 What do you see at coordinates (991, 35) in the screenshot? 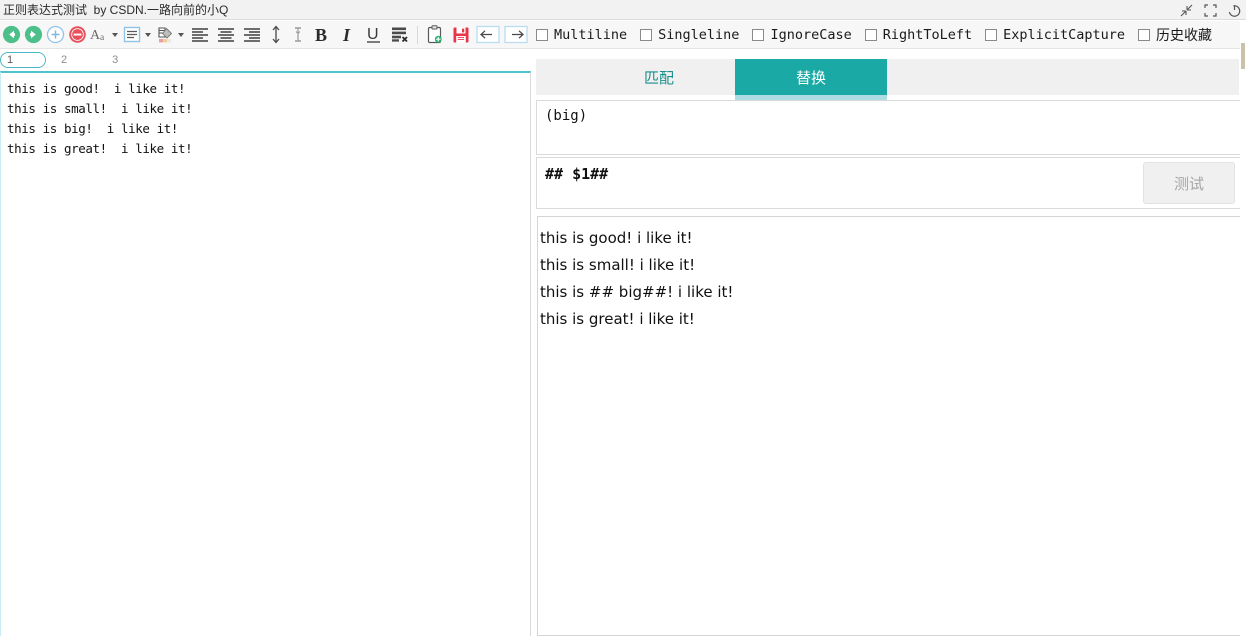
I see `checkbox-explicitcapture-icon` at bounding box center [991, 35].